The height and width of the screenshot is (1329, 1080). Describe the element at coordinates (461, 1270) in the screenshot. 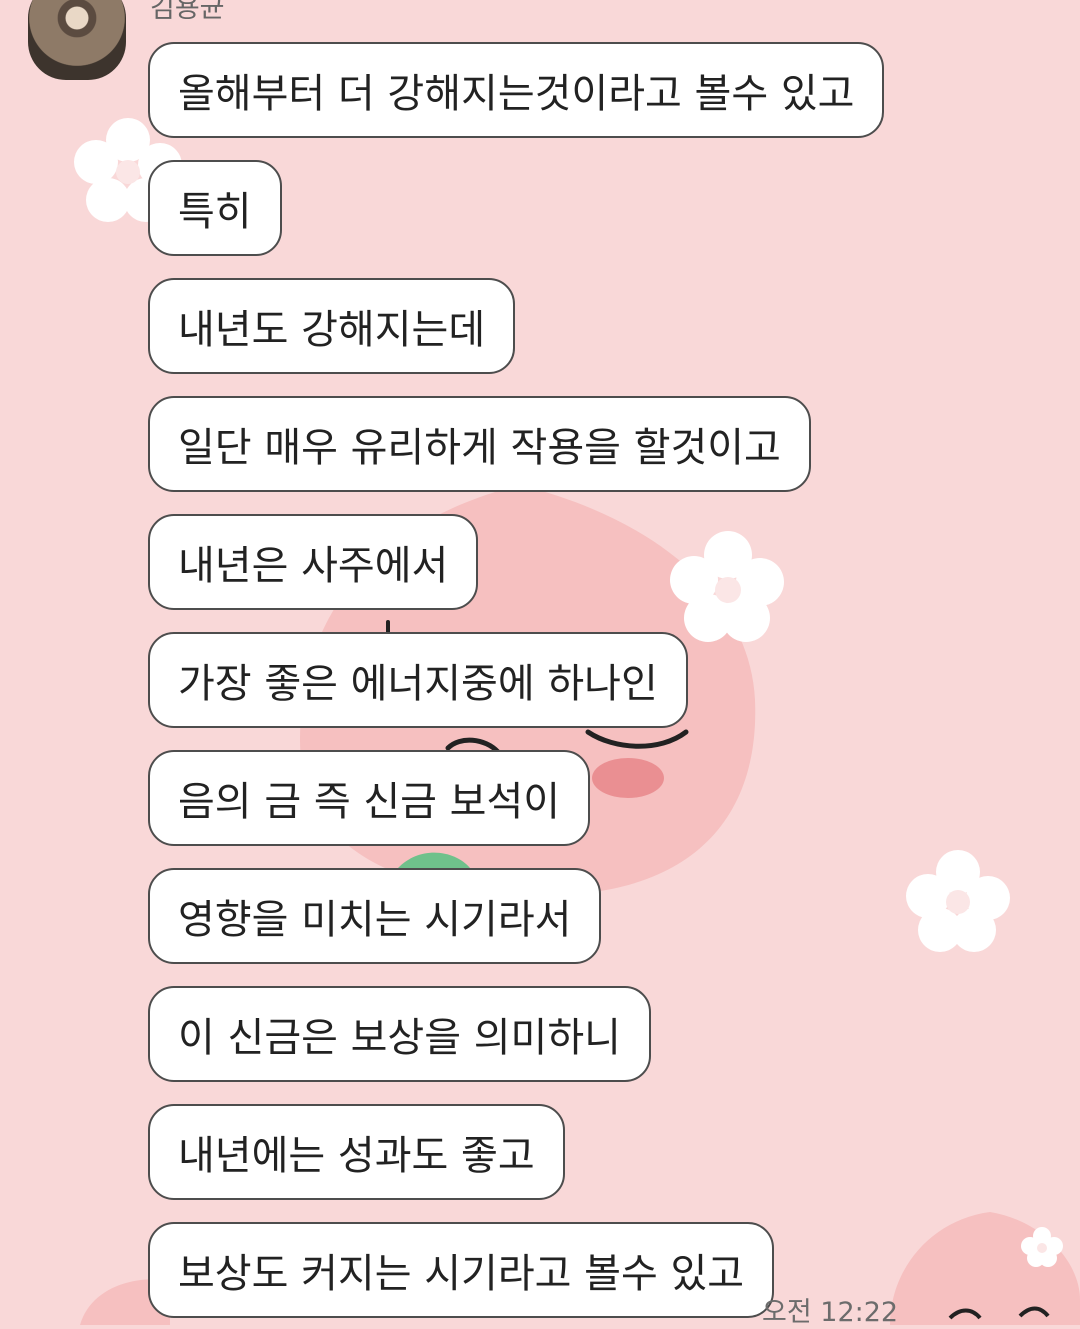

I see `message-bubble: 보상도 커지는 시기라고 볼수 있고` at that location.